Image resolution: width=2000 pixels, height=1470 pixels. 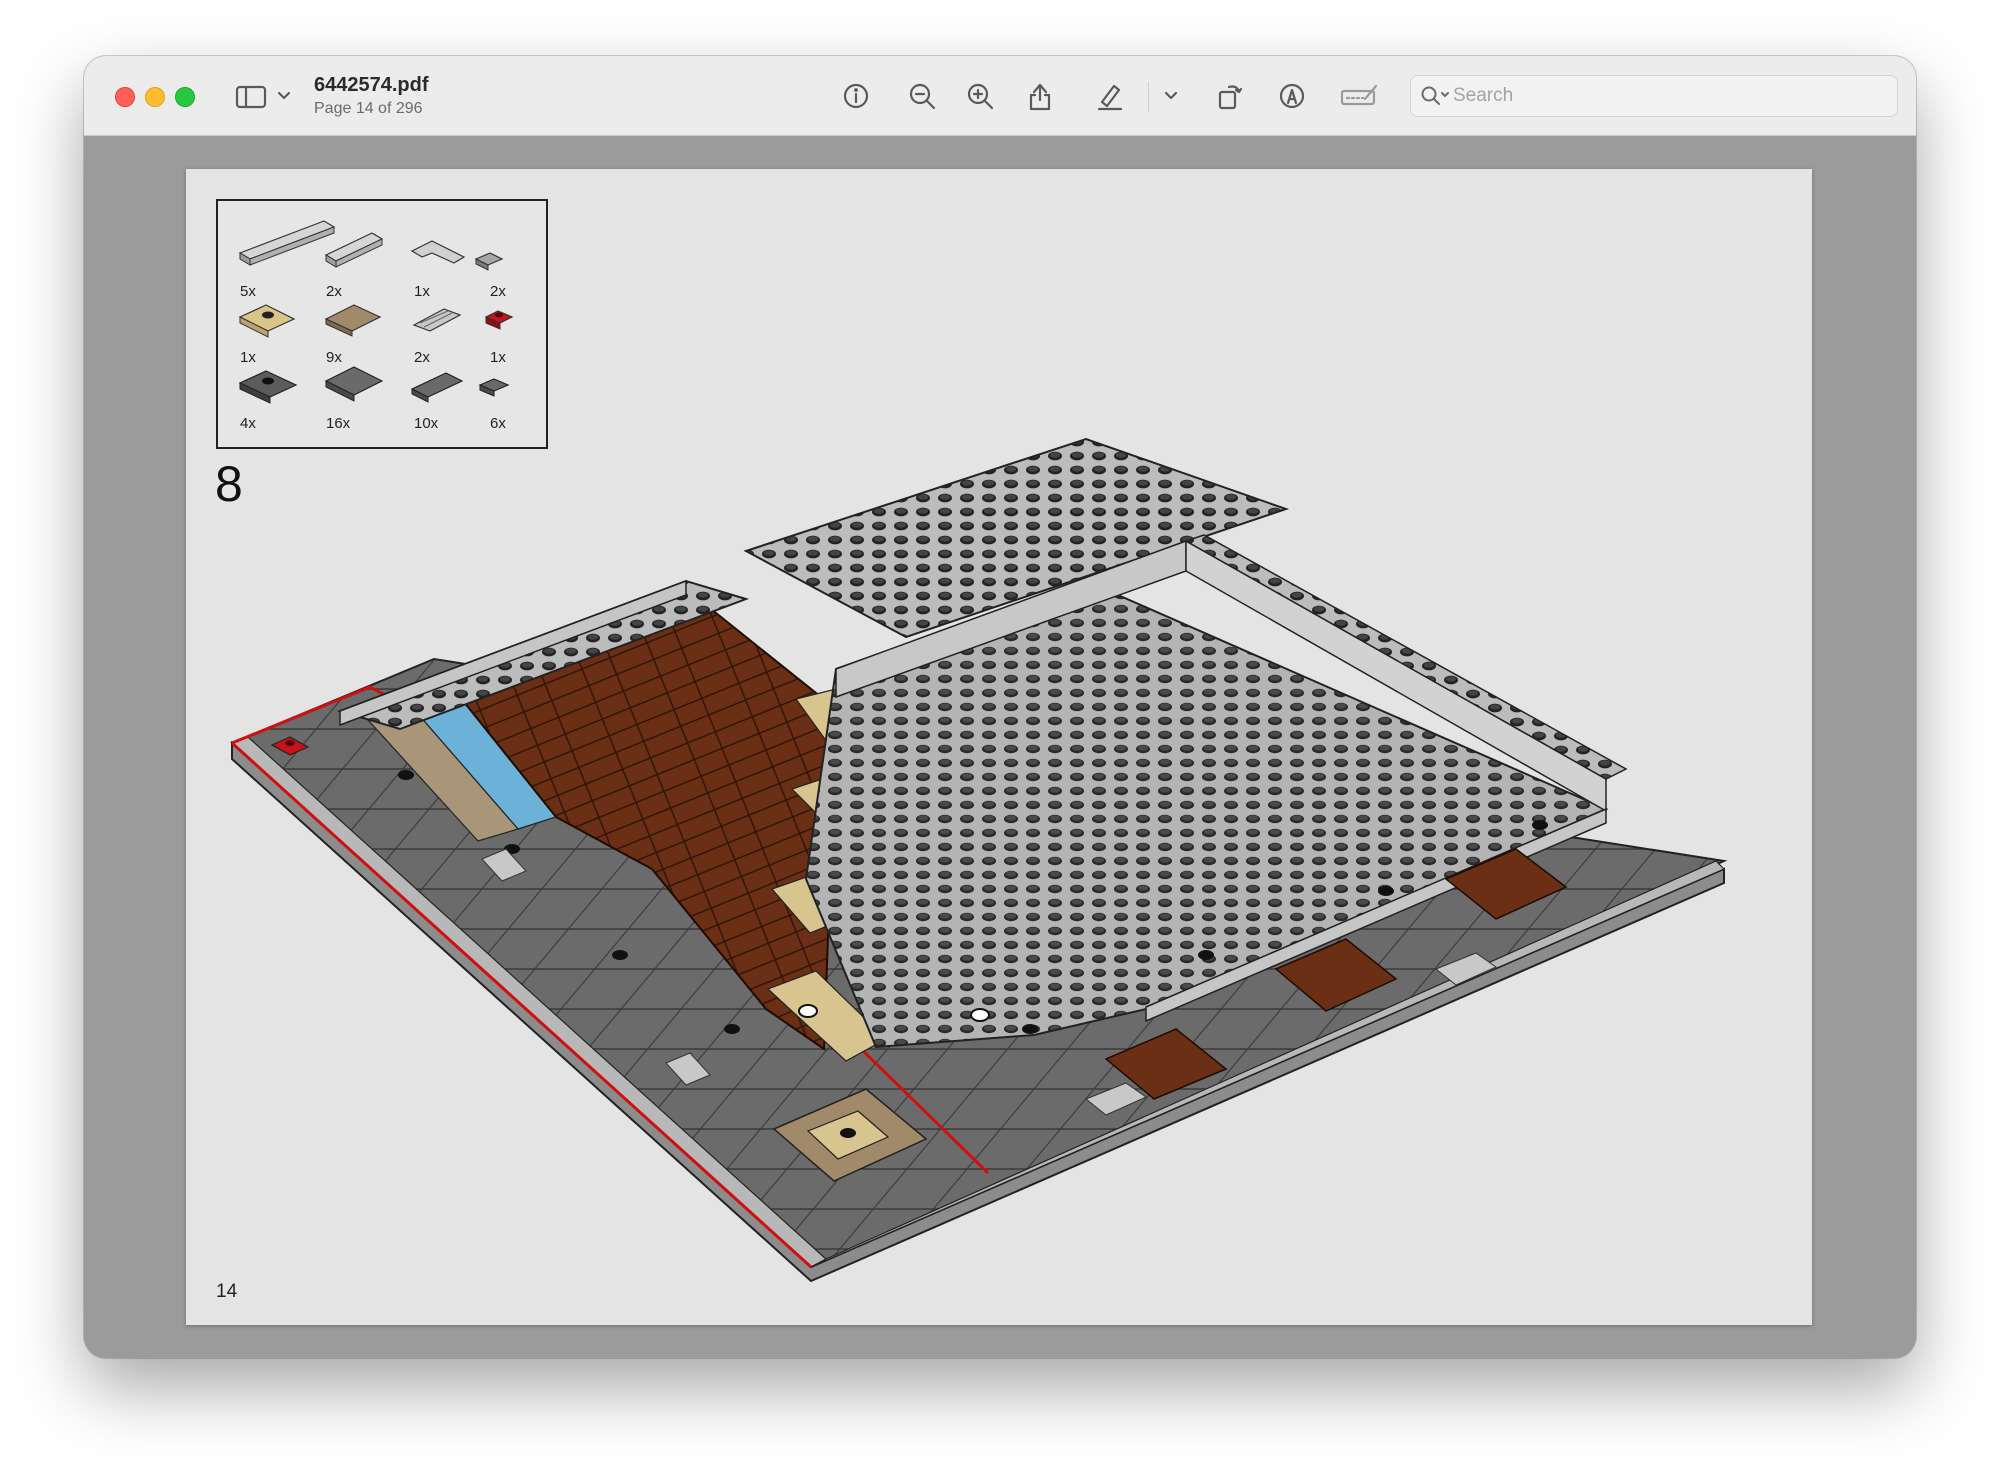 I want to click on zoom-out-button, so click(x=922, y=96).